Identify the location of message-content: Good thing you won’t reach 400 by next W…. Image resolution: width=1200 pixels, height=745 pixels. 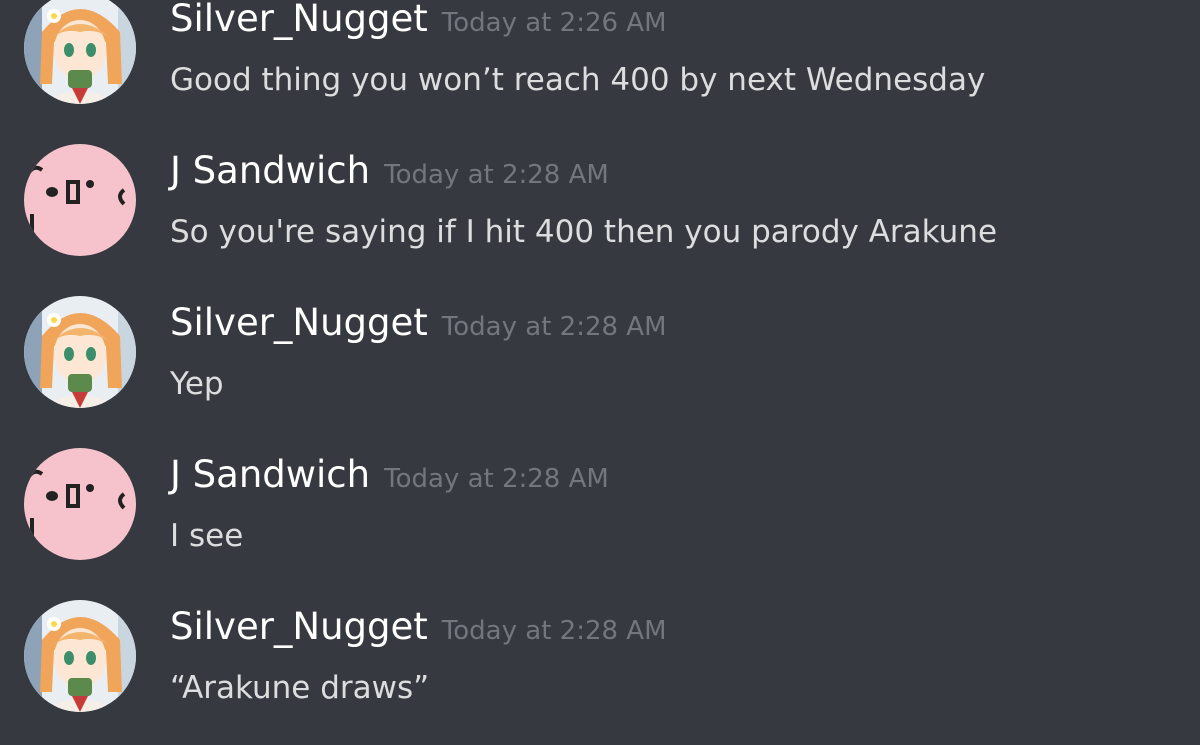
(578, 80).